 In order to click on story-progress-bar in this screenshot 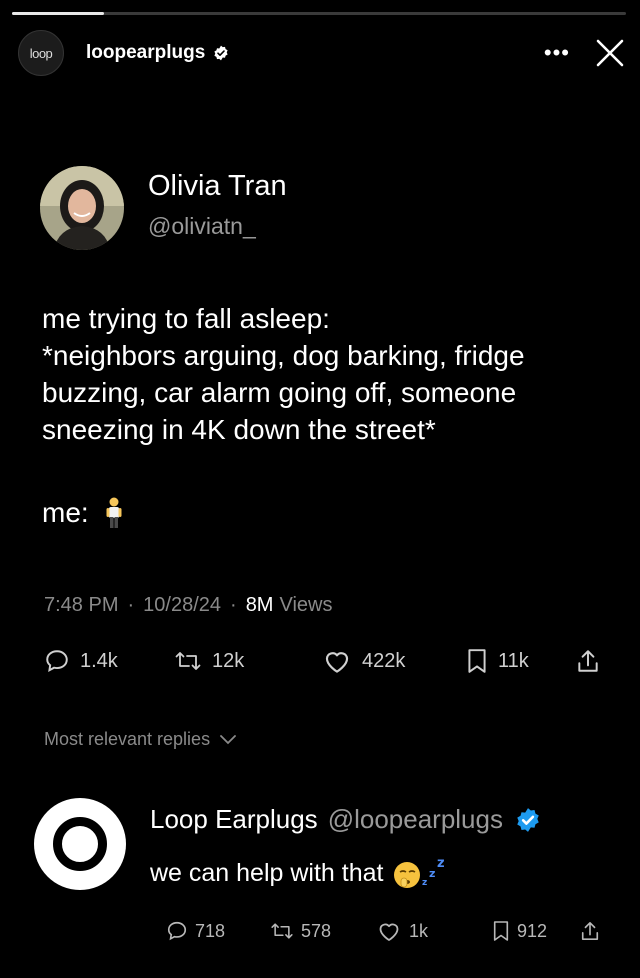, I will do `click(319, 13)`.